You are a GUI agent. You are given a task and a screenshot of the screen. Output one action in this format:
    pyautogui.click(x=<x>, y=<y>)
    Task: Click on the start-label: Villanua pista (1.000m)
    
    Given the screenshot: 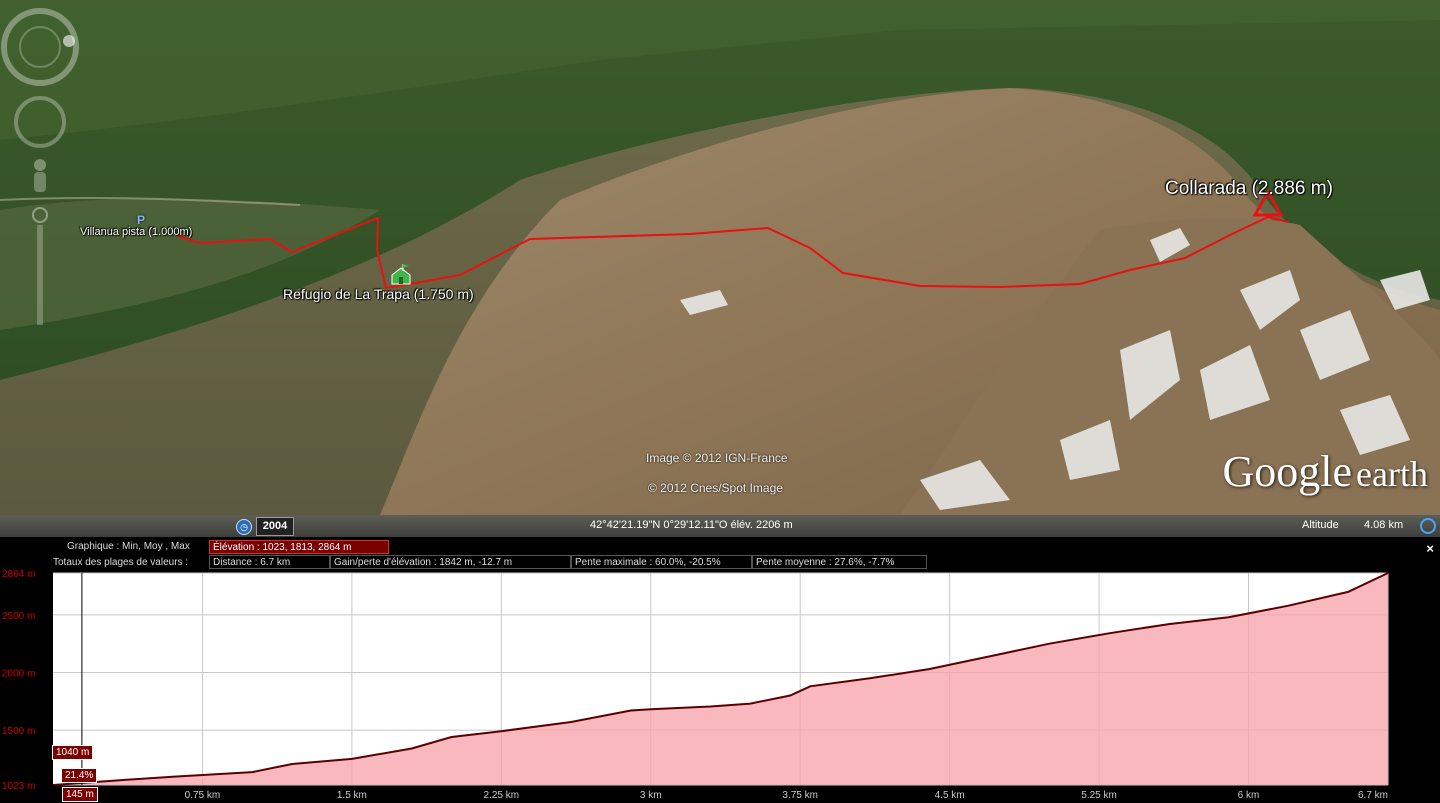 What is the action you would take?
    pyautogui.click(x=136, y=232)
    